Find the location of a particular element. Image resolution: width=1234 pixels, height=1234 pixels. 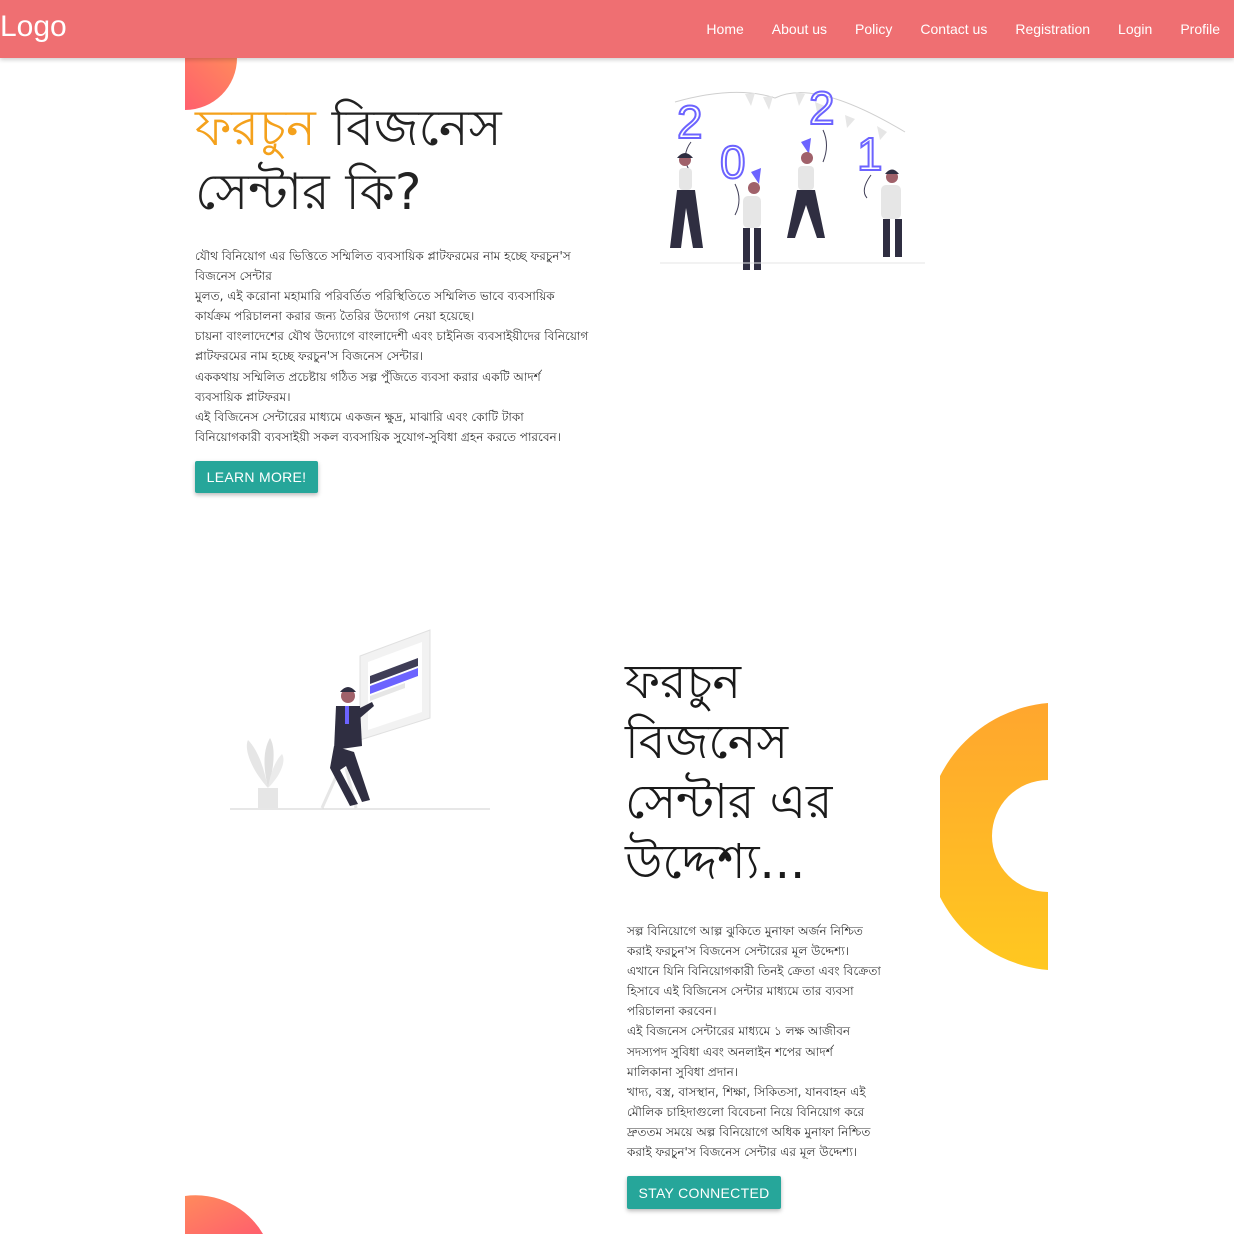

nav-policy: Policy is located at coordinates (873, 29).